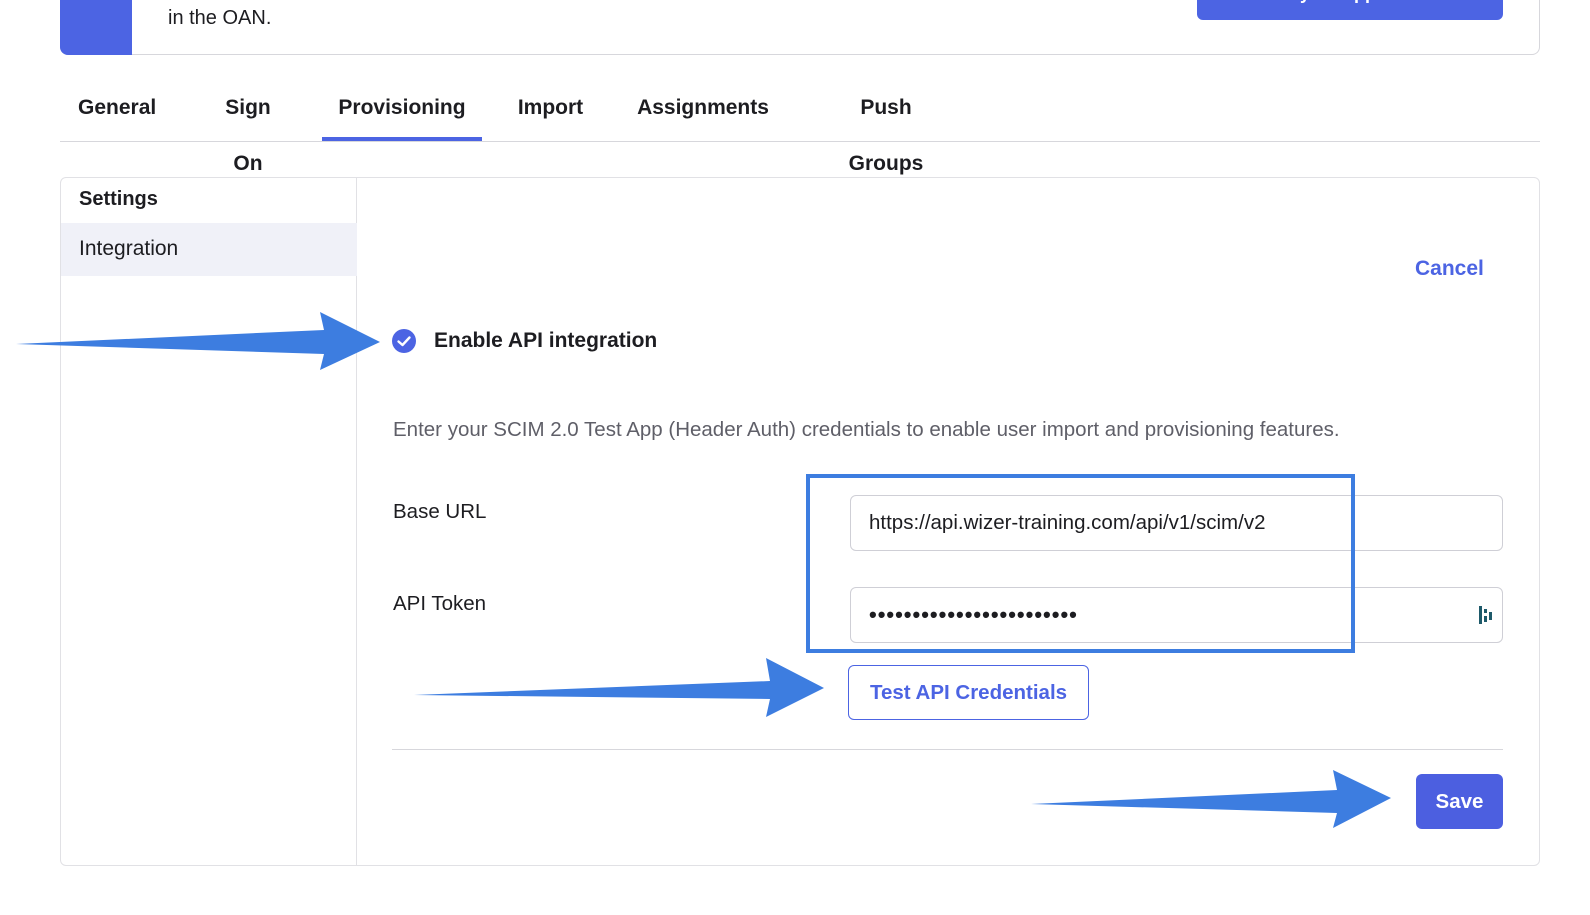  I want to click on tab-sign-on: Sign On, so click(248, 127).